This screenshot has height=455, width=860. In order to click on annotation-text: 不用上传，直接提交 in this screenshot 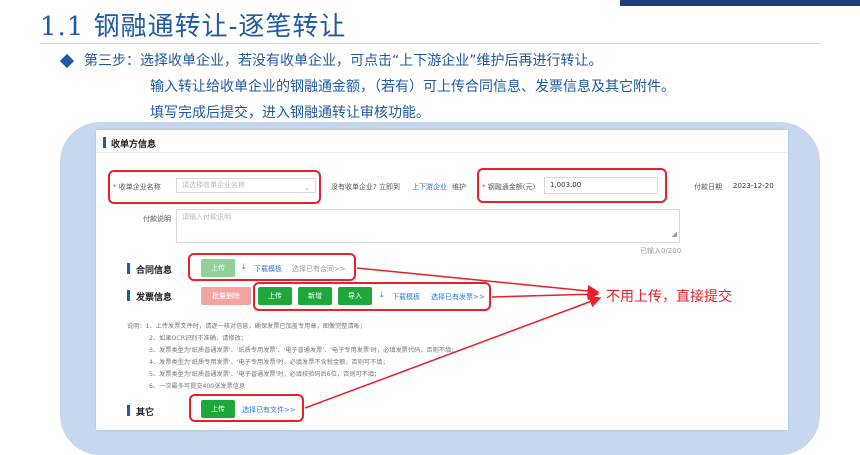, I will do `click(669, 297)`.